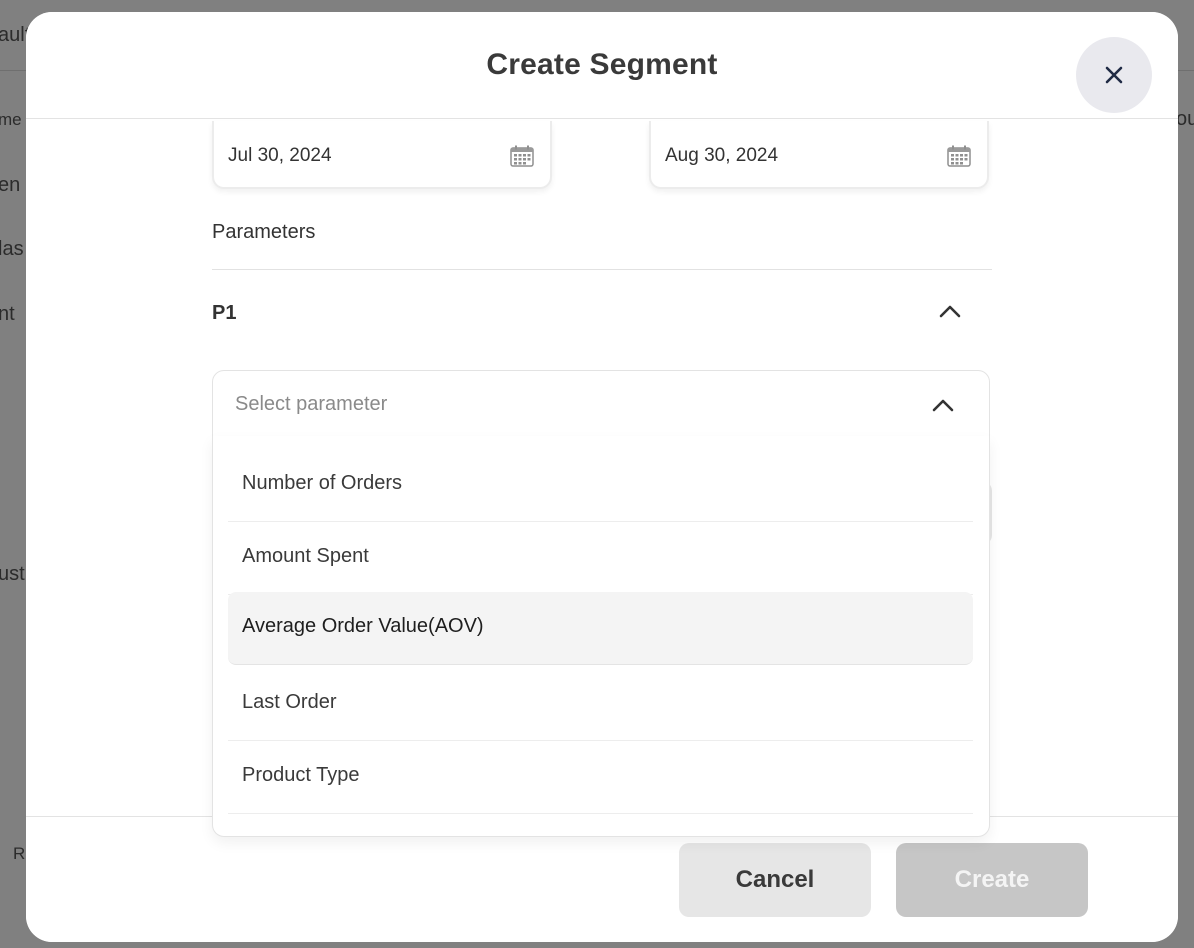  I want to click on modal-title: Create Segment, so click(602, 64).